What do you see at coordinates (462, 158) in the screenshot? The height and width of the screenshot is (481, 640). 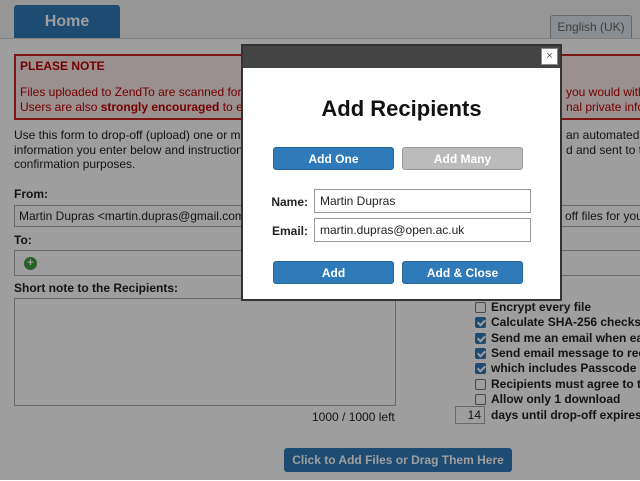 I see `tab-add-many: Add Many` at bounding box center [462, 158].